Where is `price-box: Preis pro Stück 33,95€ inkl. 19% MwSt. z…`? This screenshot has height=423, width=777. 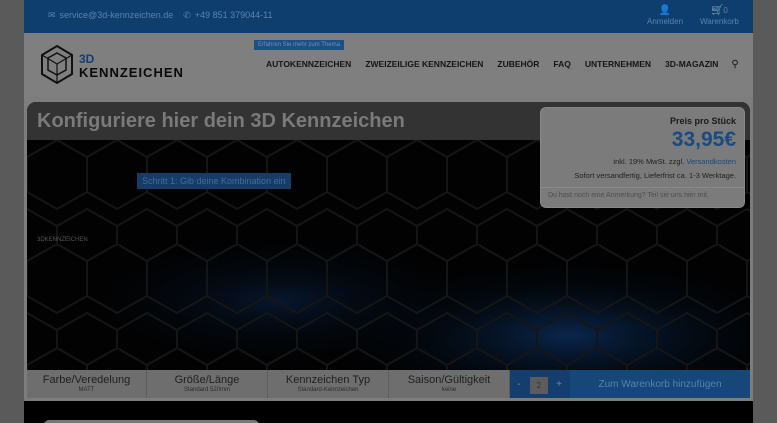
price-box: Preis pro Stück 33,95€ inkl. 19% MwSt. z… is located at coordinates (642, 157).